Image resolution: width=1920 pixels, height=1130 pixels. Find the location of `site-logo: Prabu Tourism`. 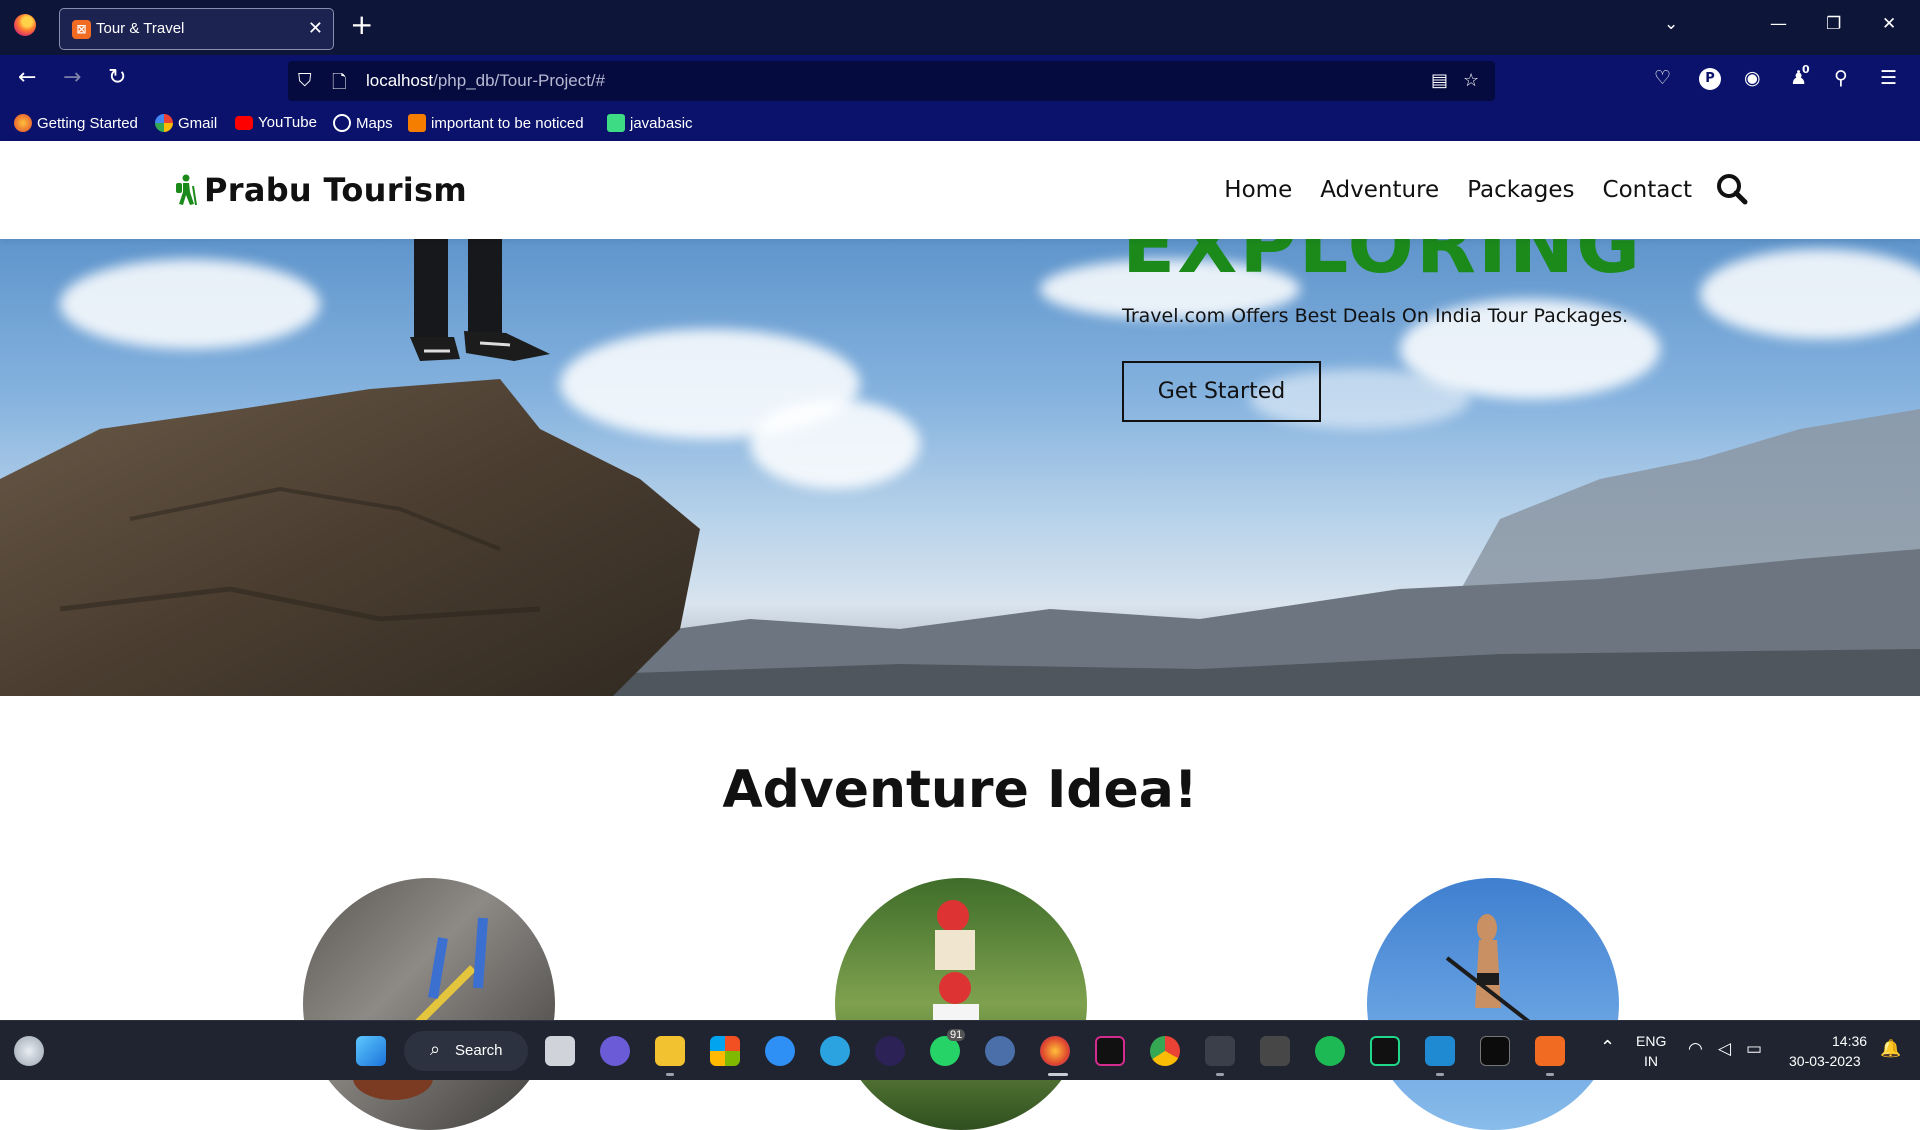

site-logo: Prabu Tourism is located at coordinates (319, 190).